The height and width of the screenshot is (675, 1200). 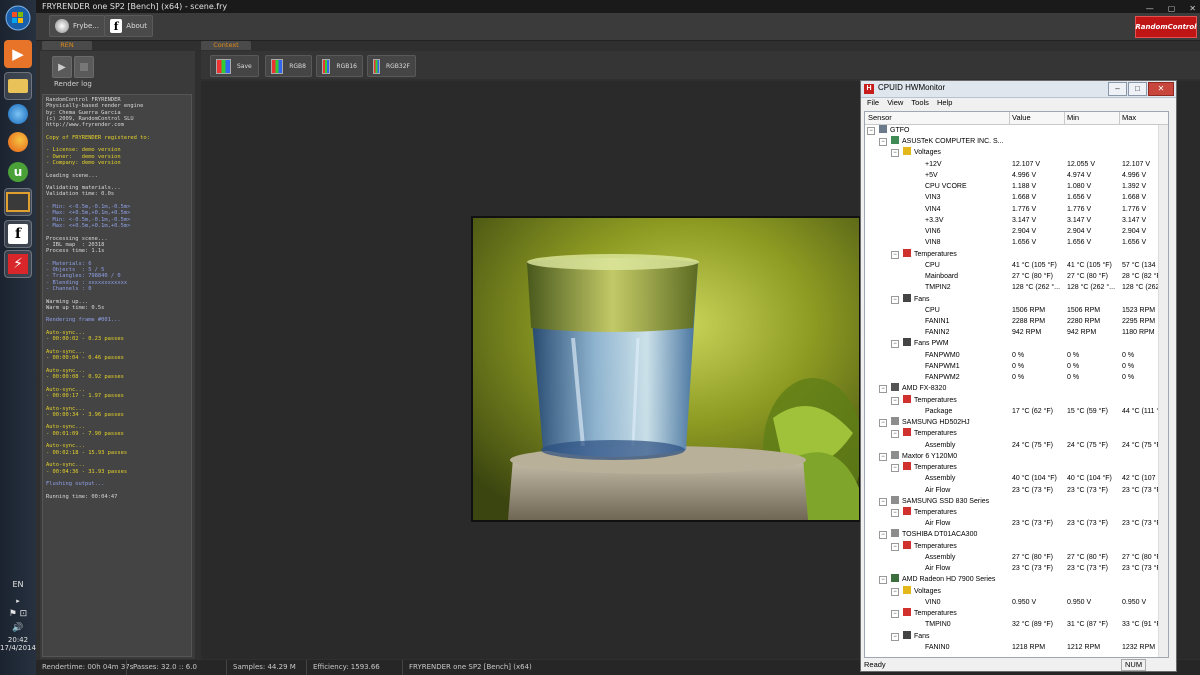 I want to click on internet-explorer-icon, so click(x=18, y=114).